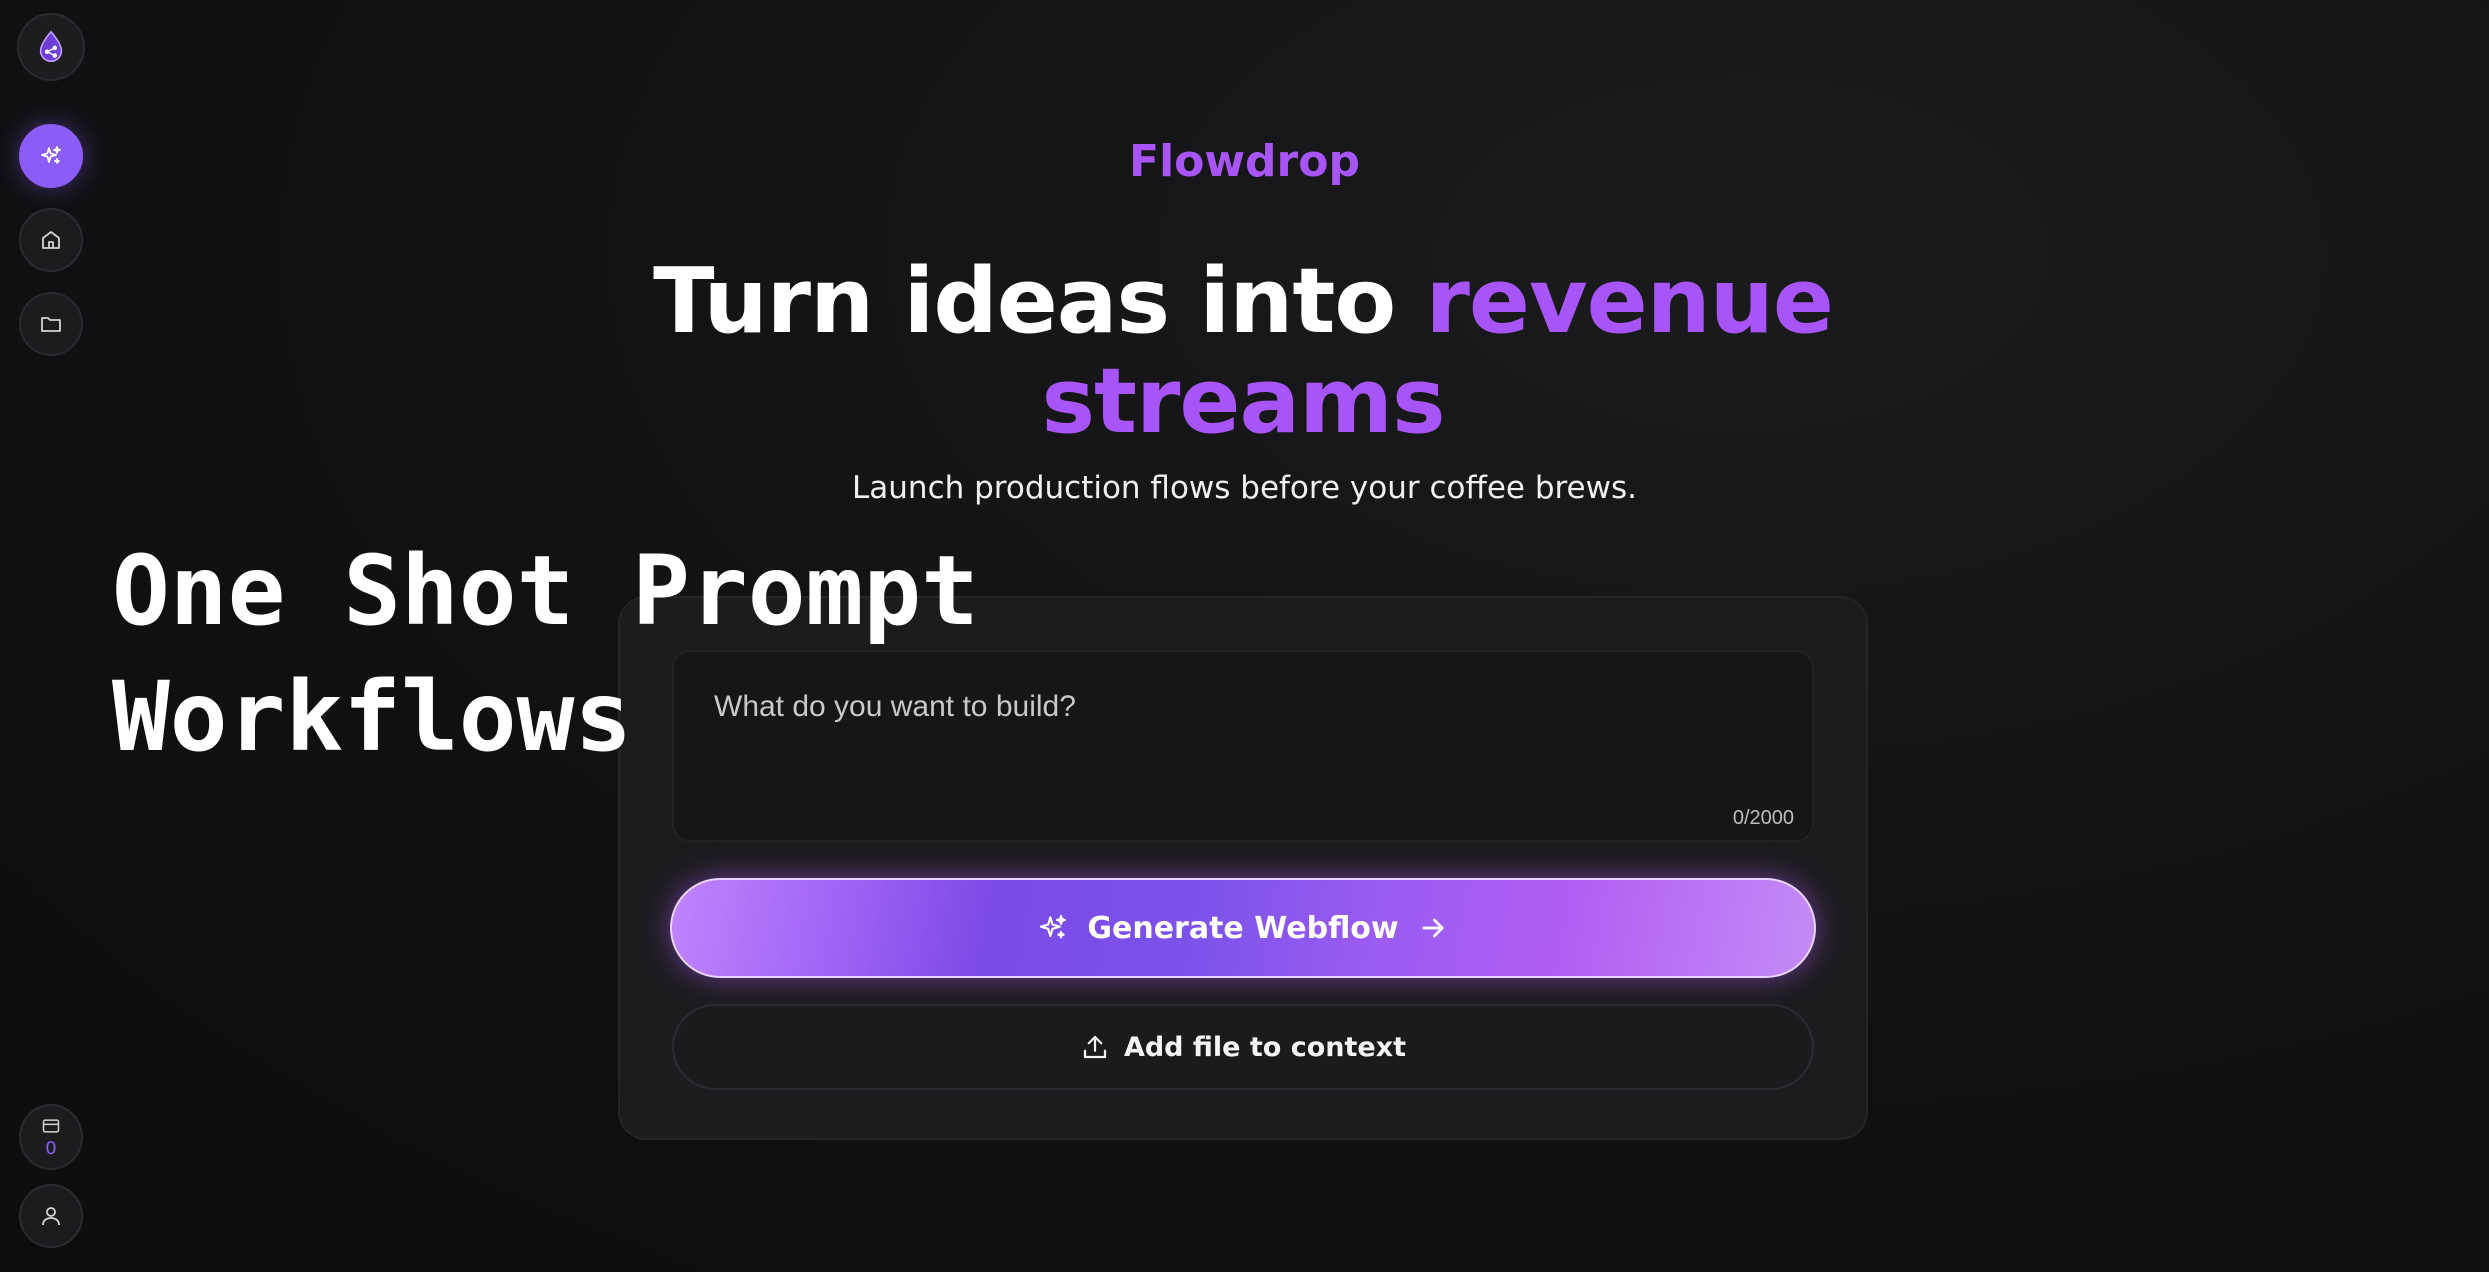 This screenshot has height=1272, width=2489. I want to click on upload-icon, so click(1095, 1047).